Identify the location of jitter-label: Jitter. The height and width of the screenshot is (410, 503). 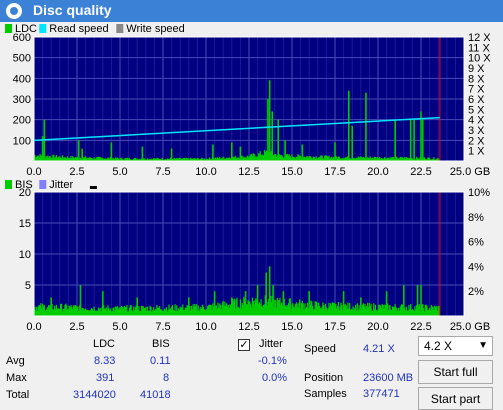
(271, 344).